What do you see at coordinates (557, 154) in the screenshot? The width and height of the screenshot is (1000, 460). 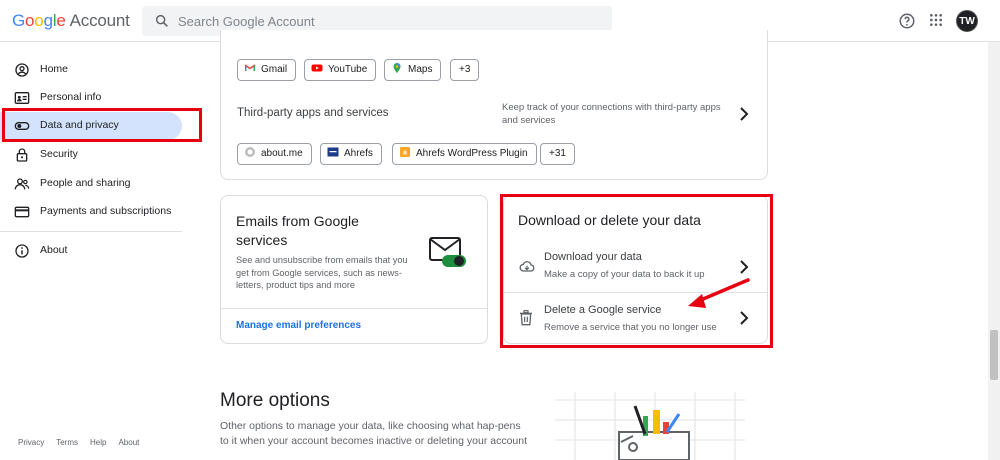 I see `chip-more-third-party: +31` at bounding box center [557, 154].